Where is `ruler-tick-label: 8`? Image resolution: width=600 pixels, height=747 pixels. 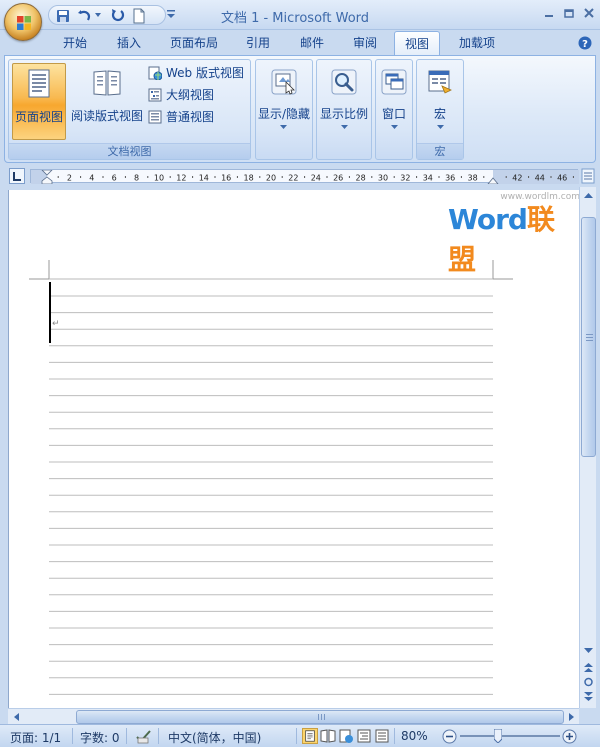 ruler-tick-label: 8 is located at coordinates (136, 178).